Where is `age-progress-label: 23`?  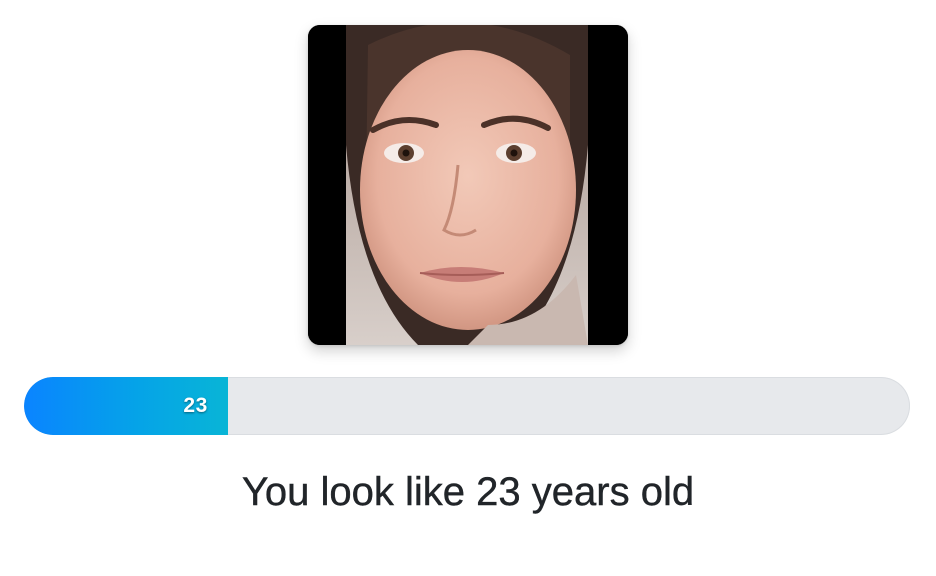 age-progress-label: 23 is located at coordinates (195, 405).